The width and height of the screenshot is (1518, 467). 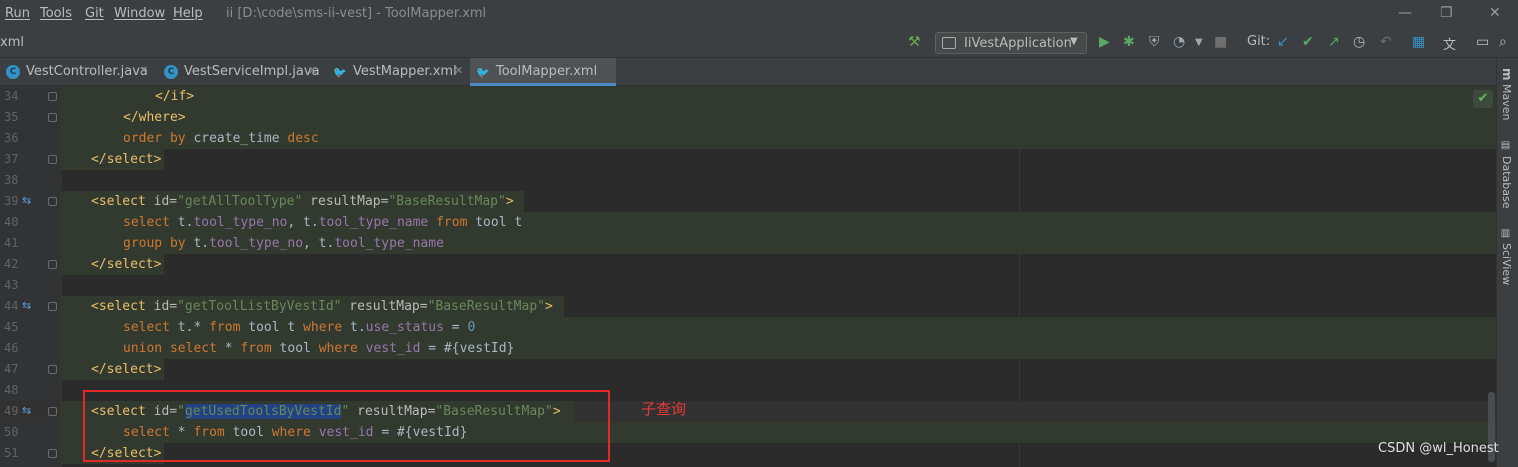 I want to click on line-number: 43, so click(x=11, y=285).